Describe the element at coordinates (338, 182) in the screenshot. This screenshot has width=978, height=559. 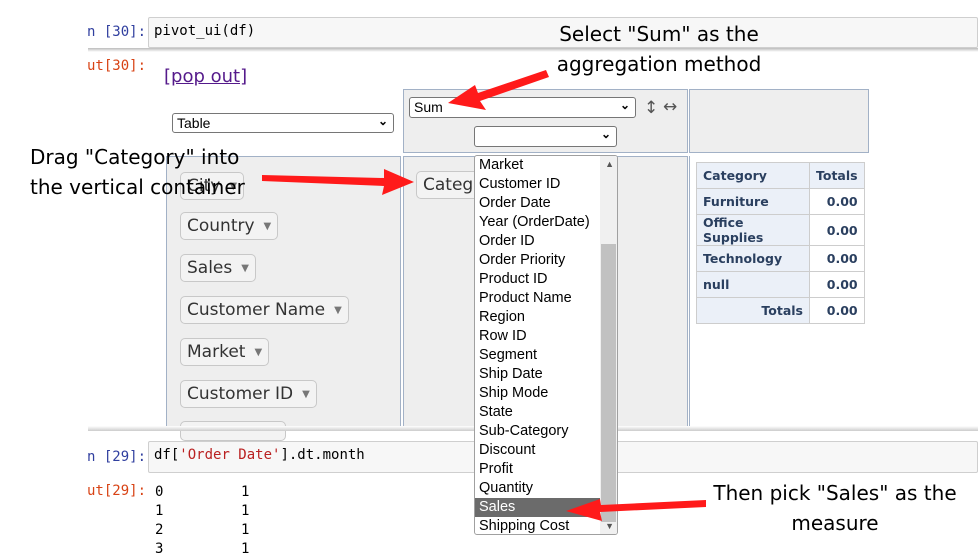
I see `arrow-to-category` at that location.